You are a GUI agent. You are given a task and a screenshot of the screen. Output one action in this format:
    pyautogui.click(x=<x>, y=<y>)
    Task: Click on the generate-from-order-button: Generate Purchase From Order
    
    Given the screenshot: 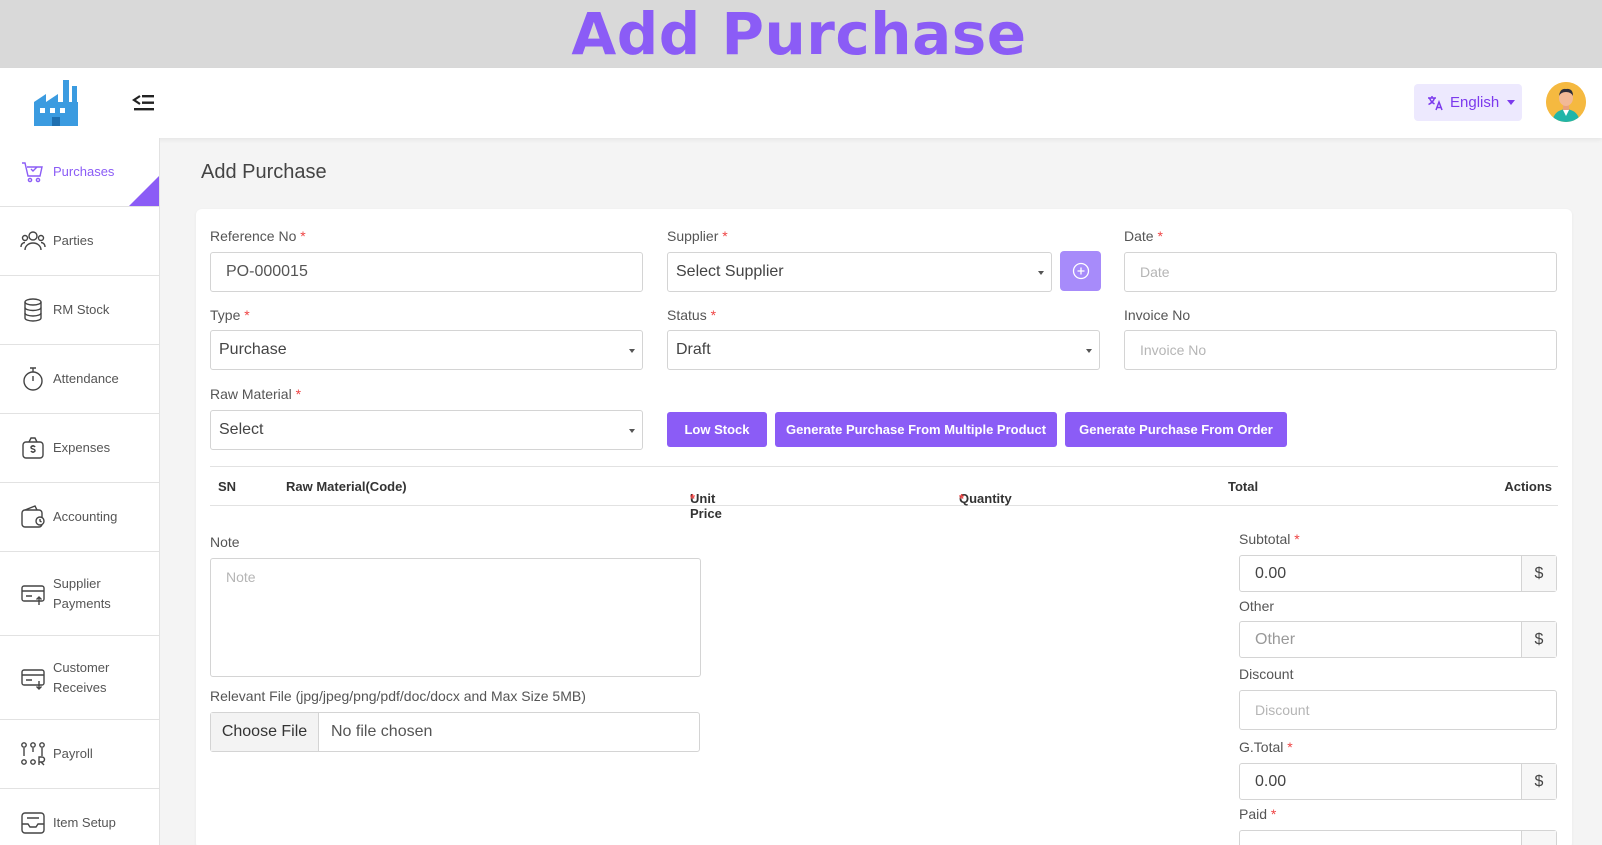 What is the action you would take?
    pyautogui.click(x=1176, y=429)
    